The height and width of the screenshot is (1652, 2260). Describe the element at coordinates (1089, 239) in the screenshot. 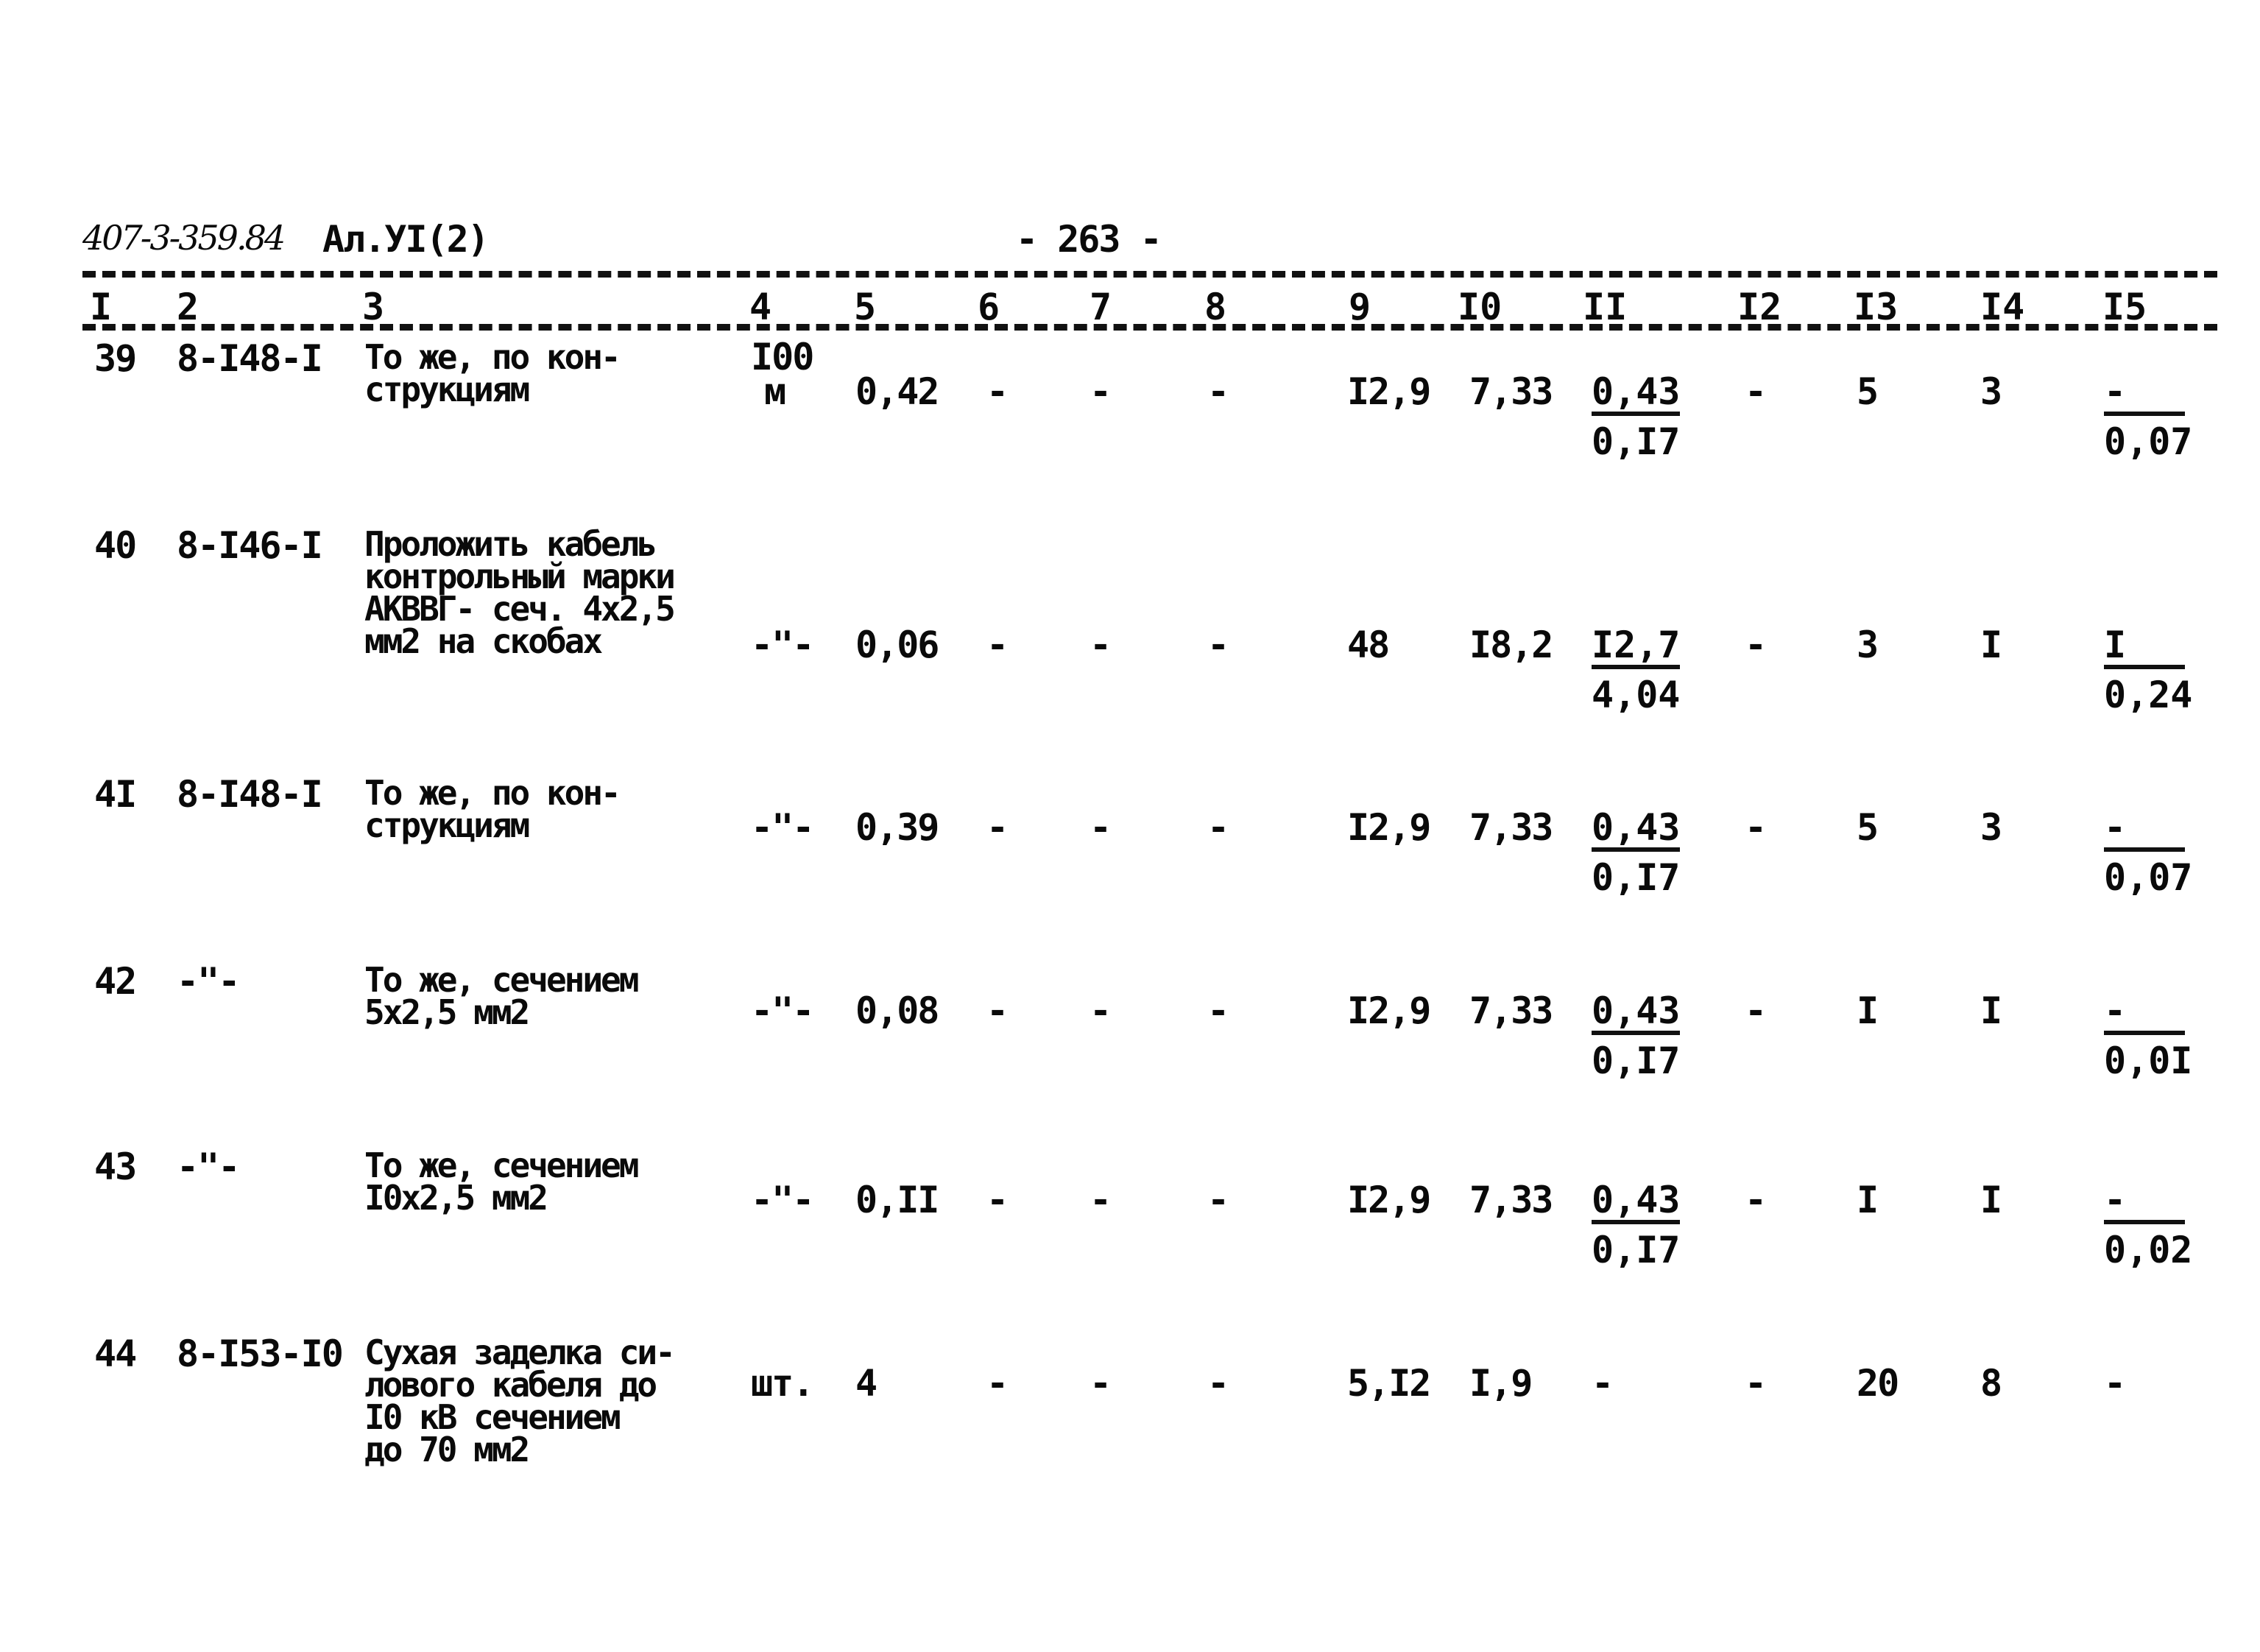

I see `page-number: - 263 -` at that location.